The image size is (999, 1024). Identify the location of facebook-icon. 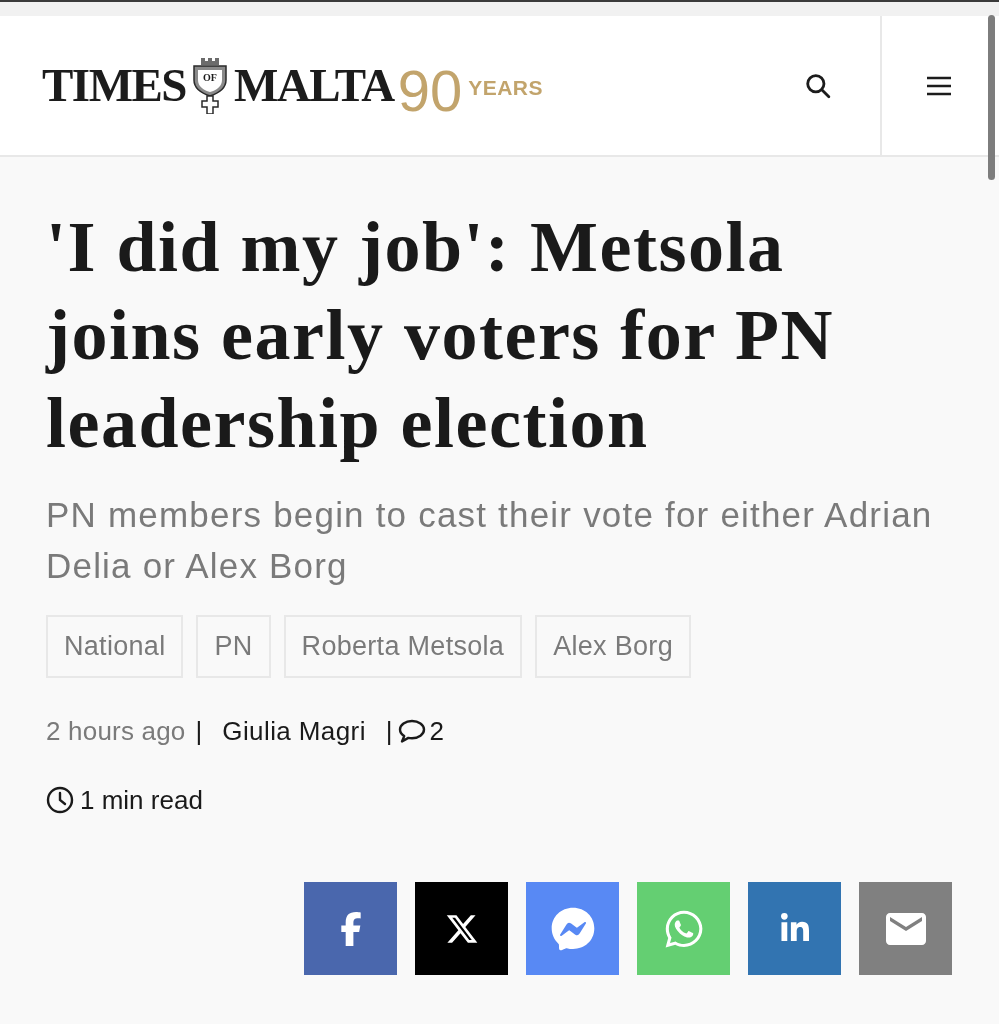
(350, 928).